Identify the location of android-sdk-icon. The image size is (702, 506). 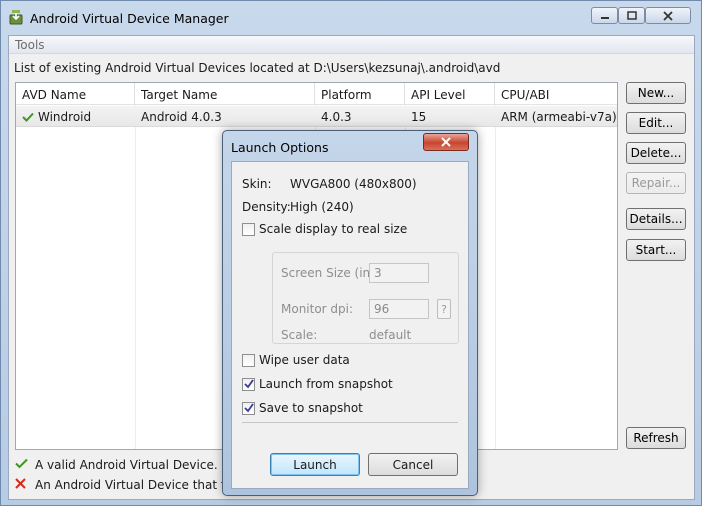
(16, 17).